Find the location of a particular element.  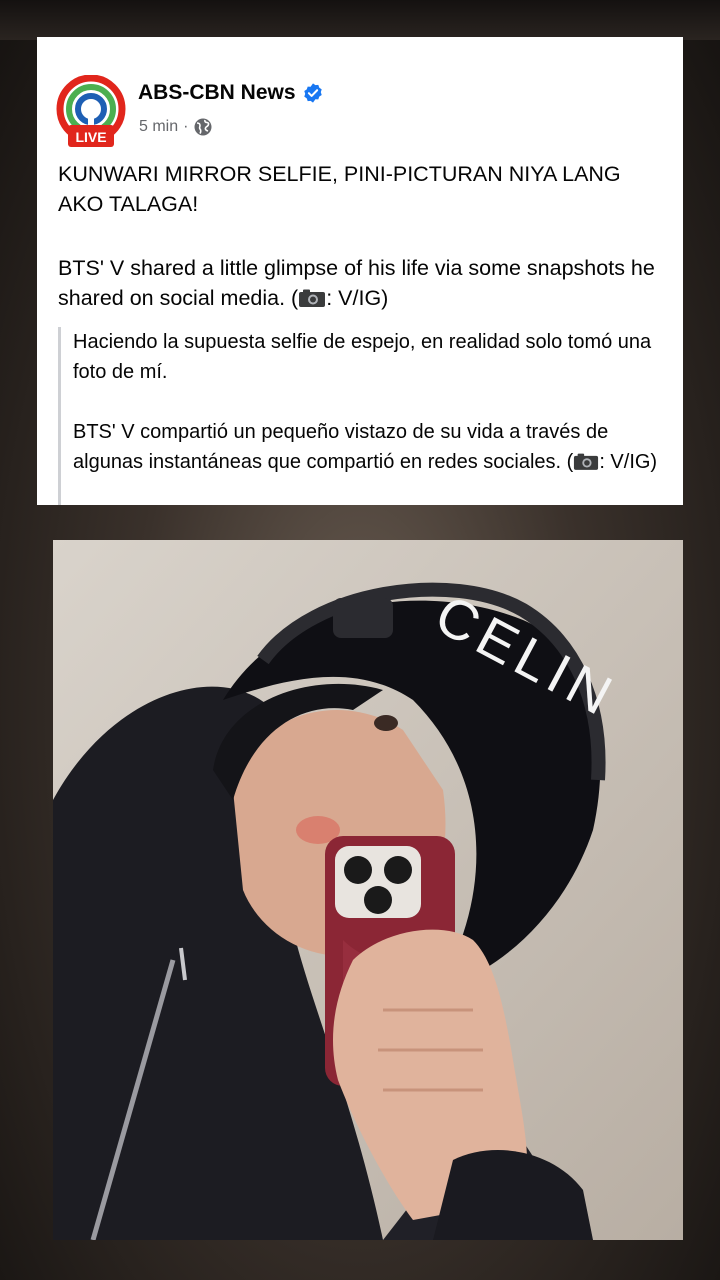

verified-badge-icon is located at coordinates (312, 93).